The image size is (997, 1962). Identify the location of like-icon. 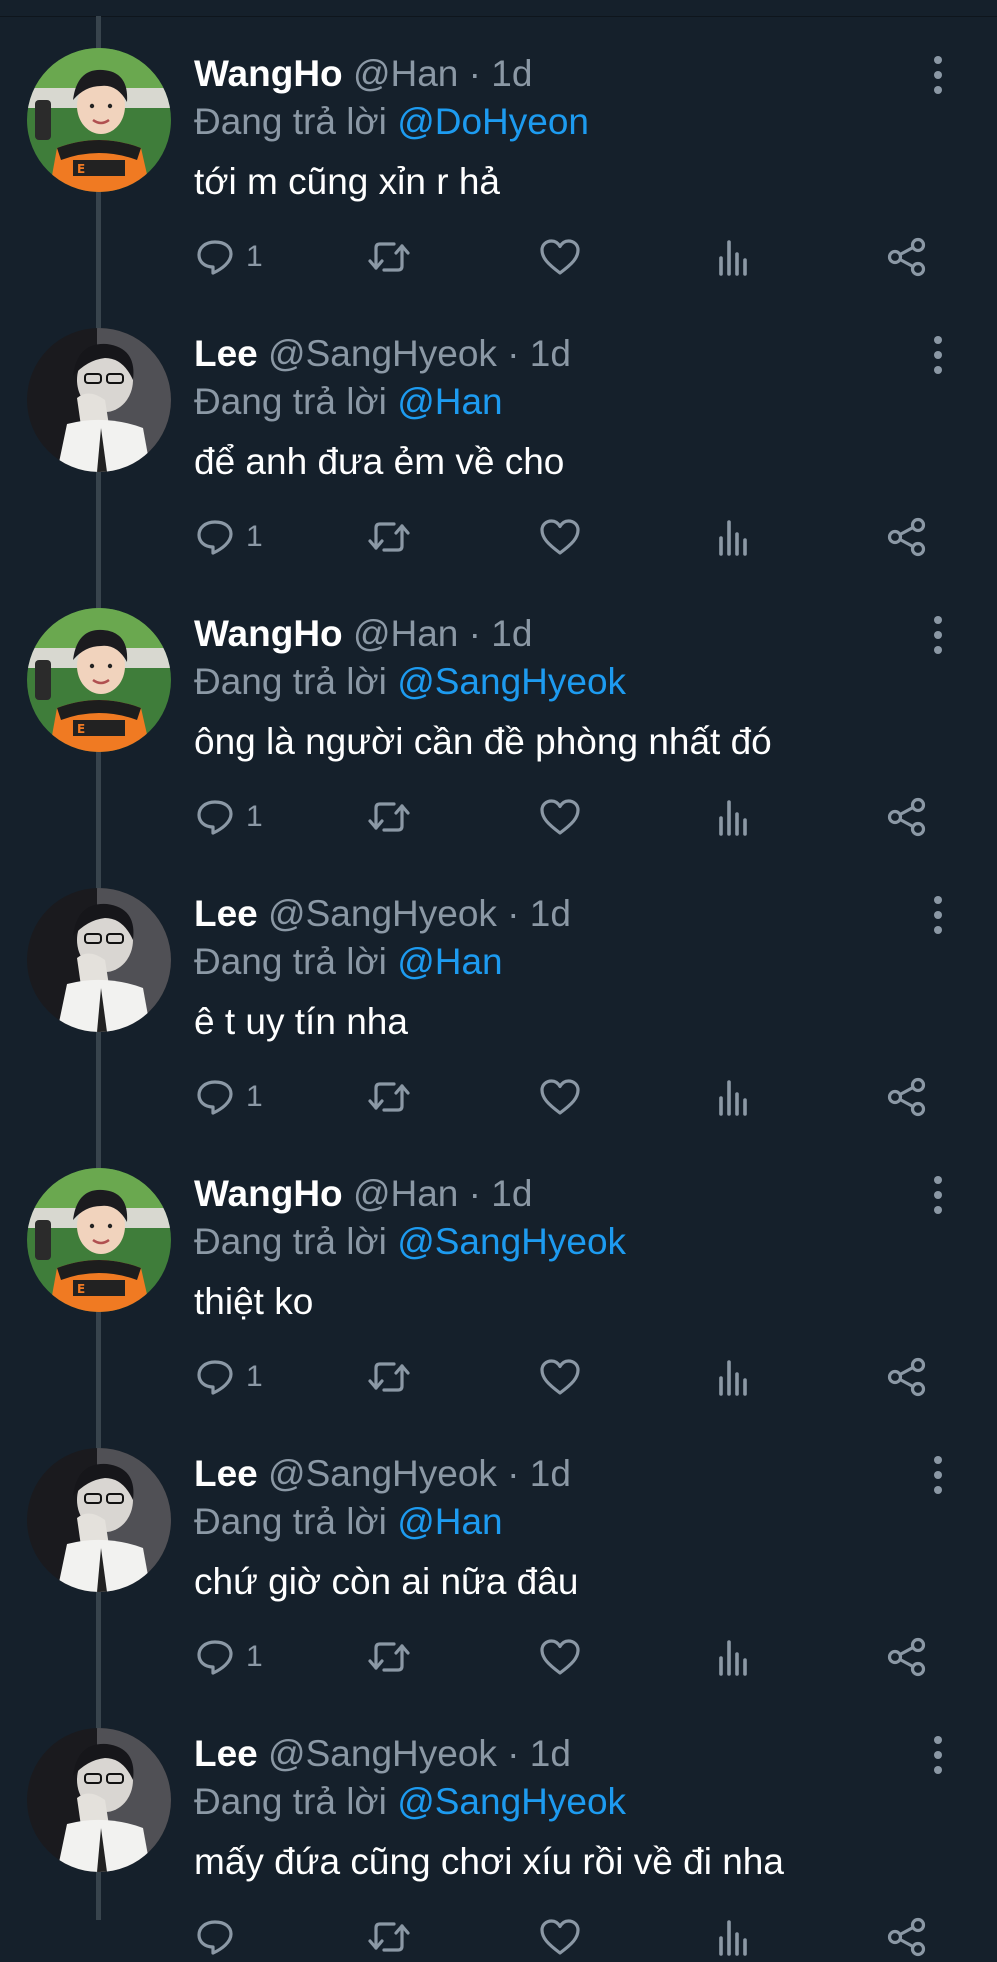
(560, 537).